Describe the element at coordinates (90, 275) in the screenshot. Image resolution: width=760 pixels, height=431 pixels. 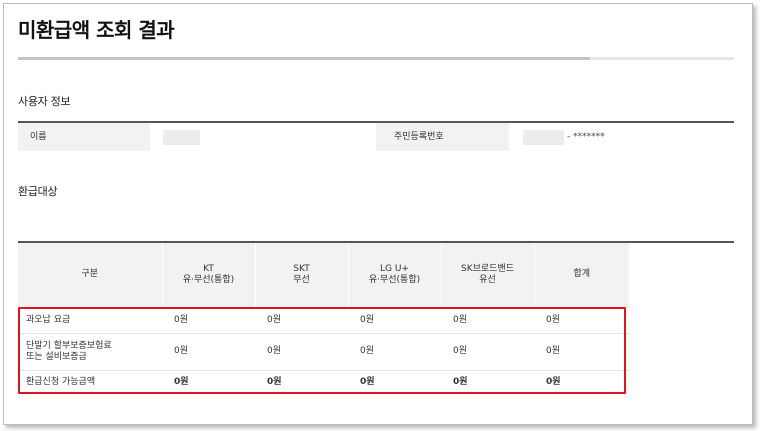
I see `col-header-category: 구분` at that location.